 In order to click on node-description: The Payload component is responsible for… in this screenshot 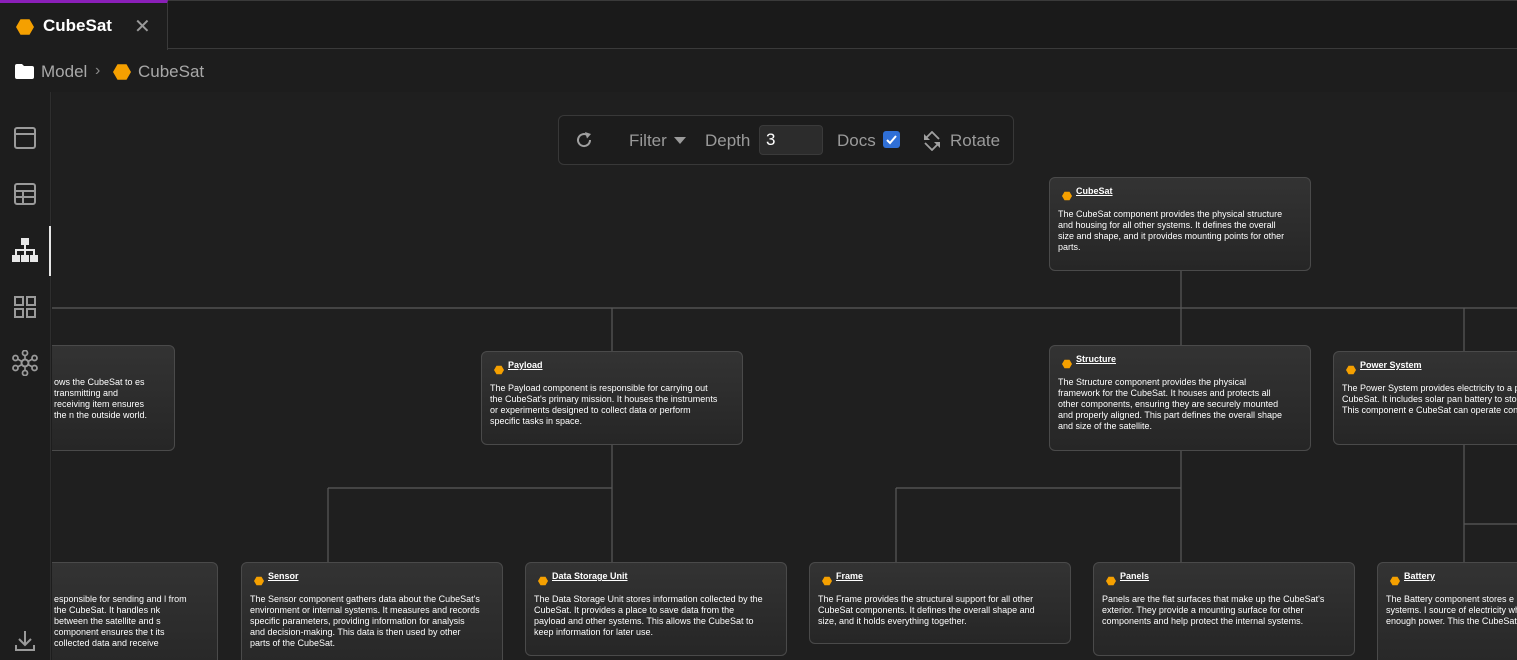, I will do `click(604, 404)`.